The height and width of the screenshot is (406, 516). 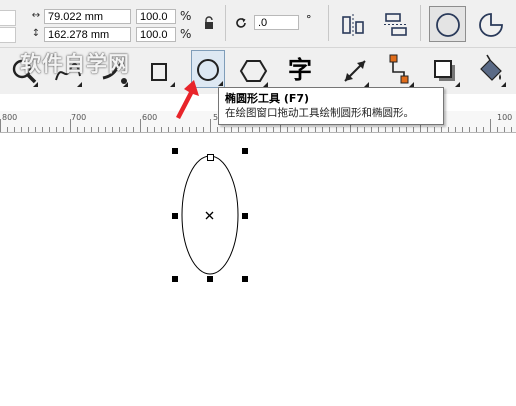 I want to click on mirror-horizontal-button, so click(x=353, y=24).